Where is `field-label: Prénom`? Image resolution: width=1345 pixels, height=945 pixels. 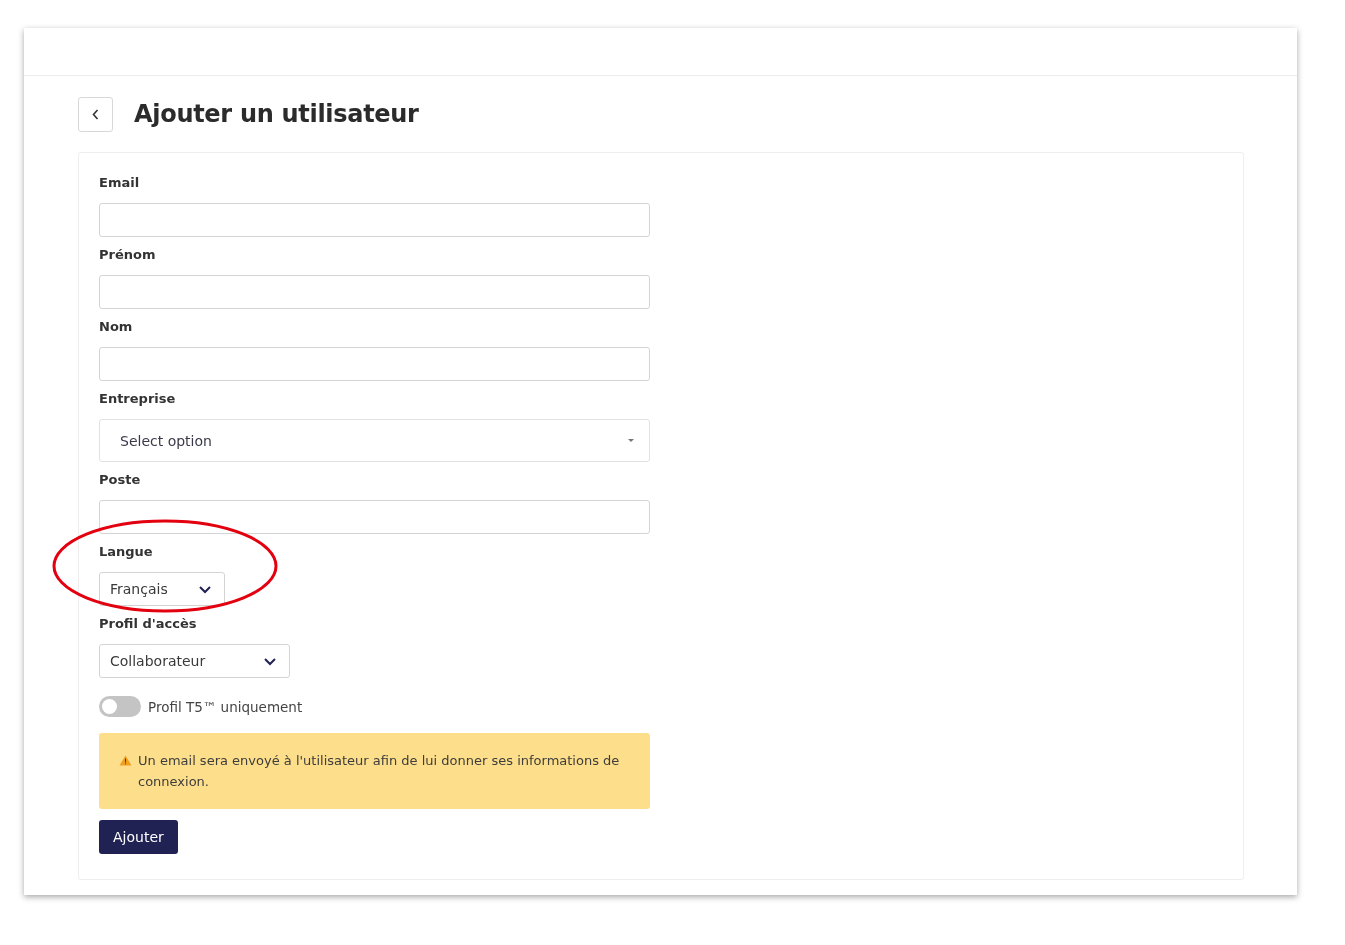 field-label: Prénom is located at coordinates (128, 255).